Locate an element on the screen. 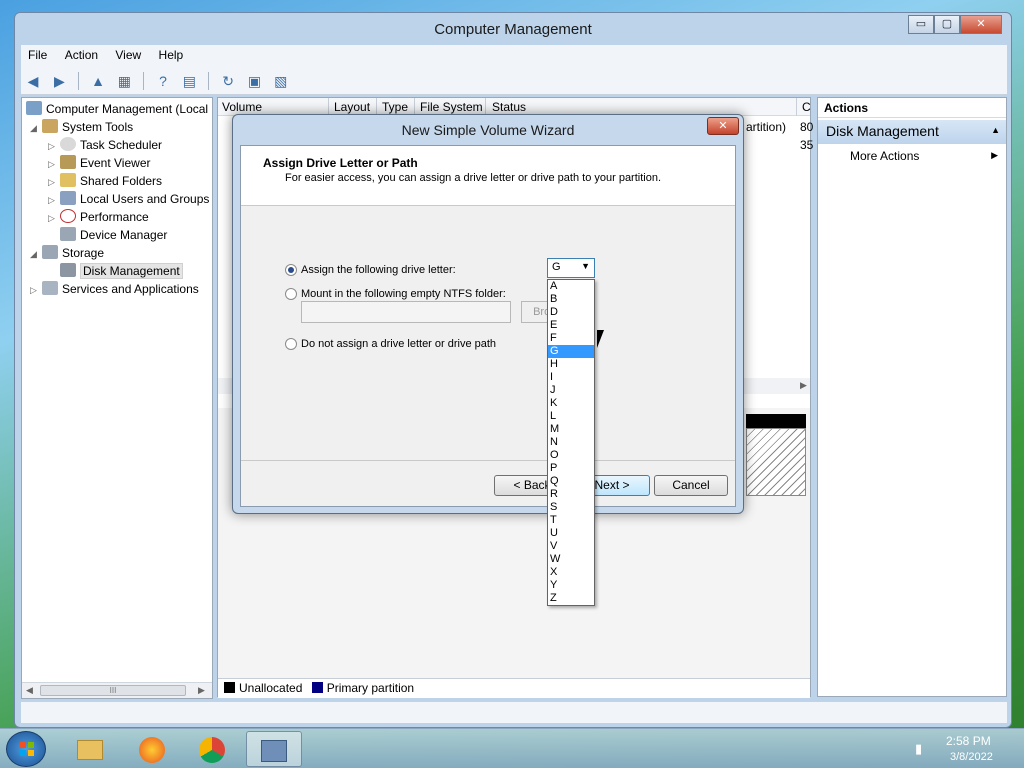  drive-letter-combobox: G ▼ is located at coordinates (571, 268).